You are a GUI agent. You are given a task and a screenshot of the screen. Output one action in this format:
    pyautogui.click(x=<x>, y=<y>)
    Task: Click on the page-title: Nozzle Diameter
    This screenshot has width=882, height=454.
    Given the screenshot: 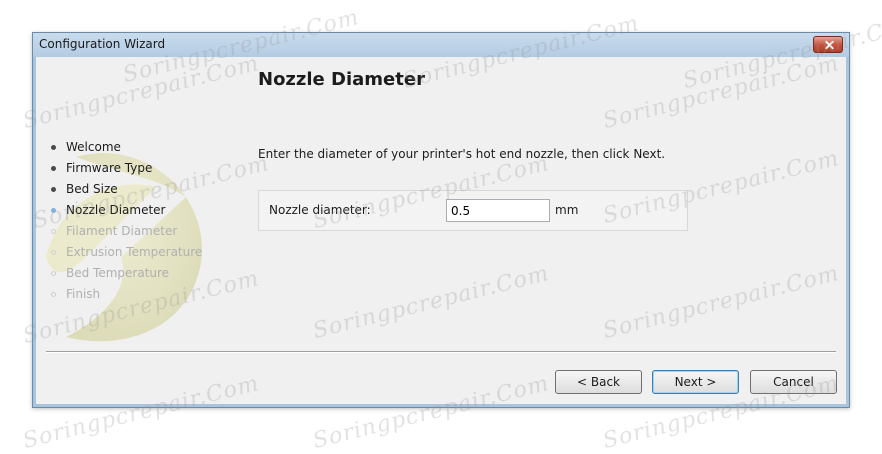 What is the action you would take?
    pyautogui.click(x=341, y=79)
    